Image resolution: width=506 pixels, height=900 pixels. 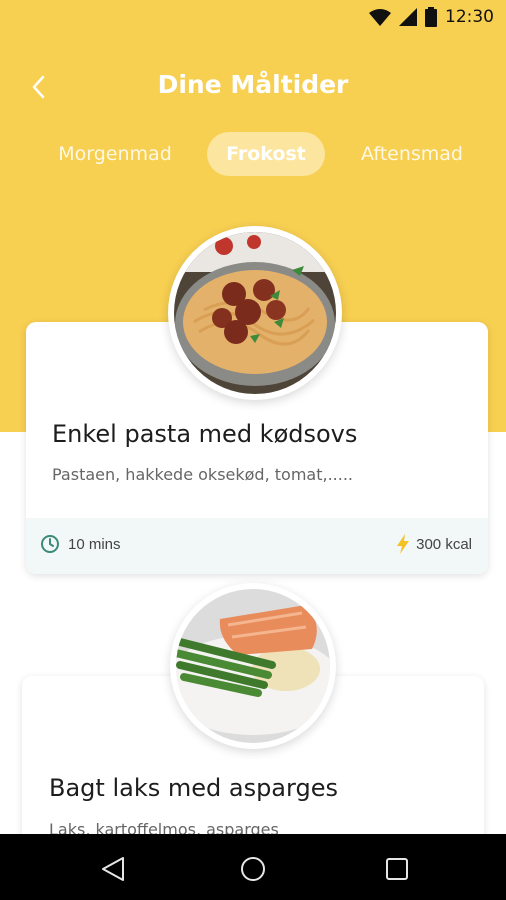 I want to click on pasta-dish-image, so click(x=255, y=313).